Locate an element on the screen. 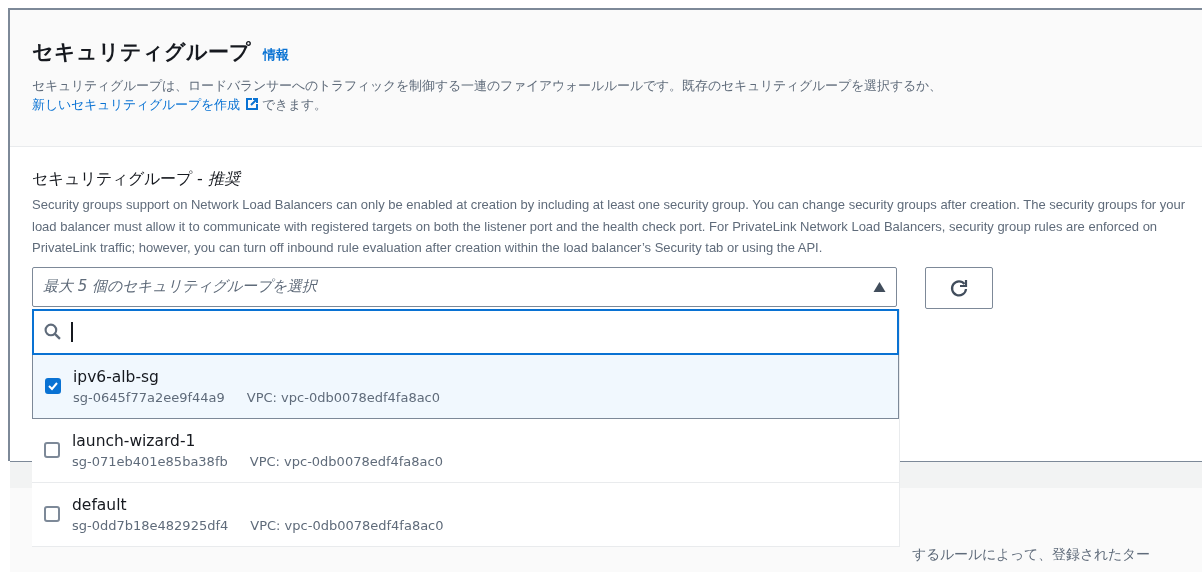 Image resolution: width=1202 pixels, height=572 pixels. security-group-id: sg-071eb401e85ba38fb is located at coordinates (150, 461).